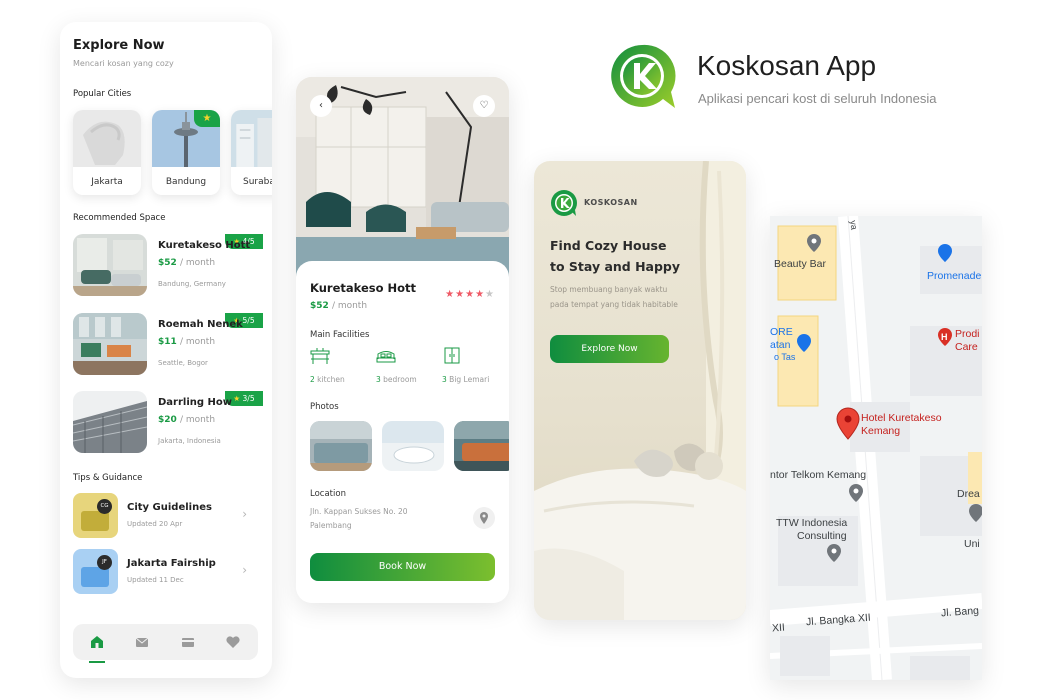 The height and width of the screenshot is (700, 1048). What do you see at coordinates (108, 478) in the screenshot?
I see `tips-heading: Tips & Guidance` at bounding box center [108, 478].